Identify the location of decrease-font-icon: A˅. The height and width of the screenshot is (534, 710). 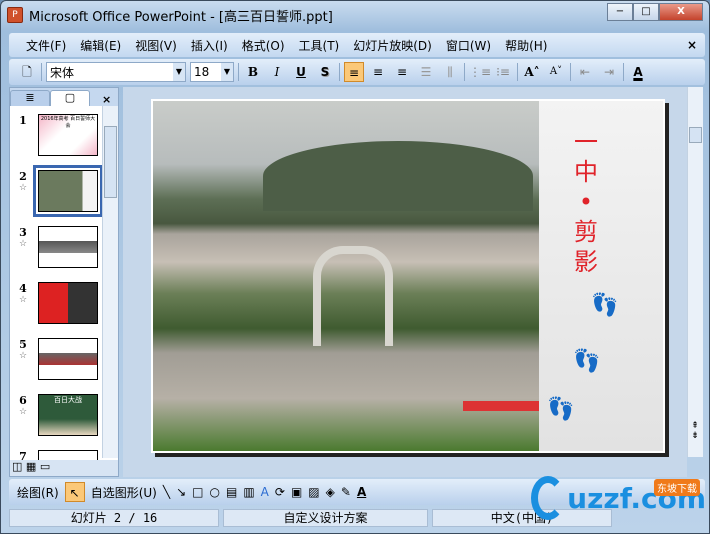
(556, 72).